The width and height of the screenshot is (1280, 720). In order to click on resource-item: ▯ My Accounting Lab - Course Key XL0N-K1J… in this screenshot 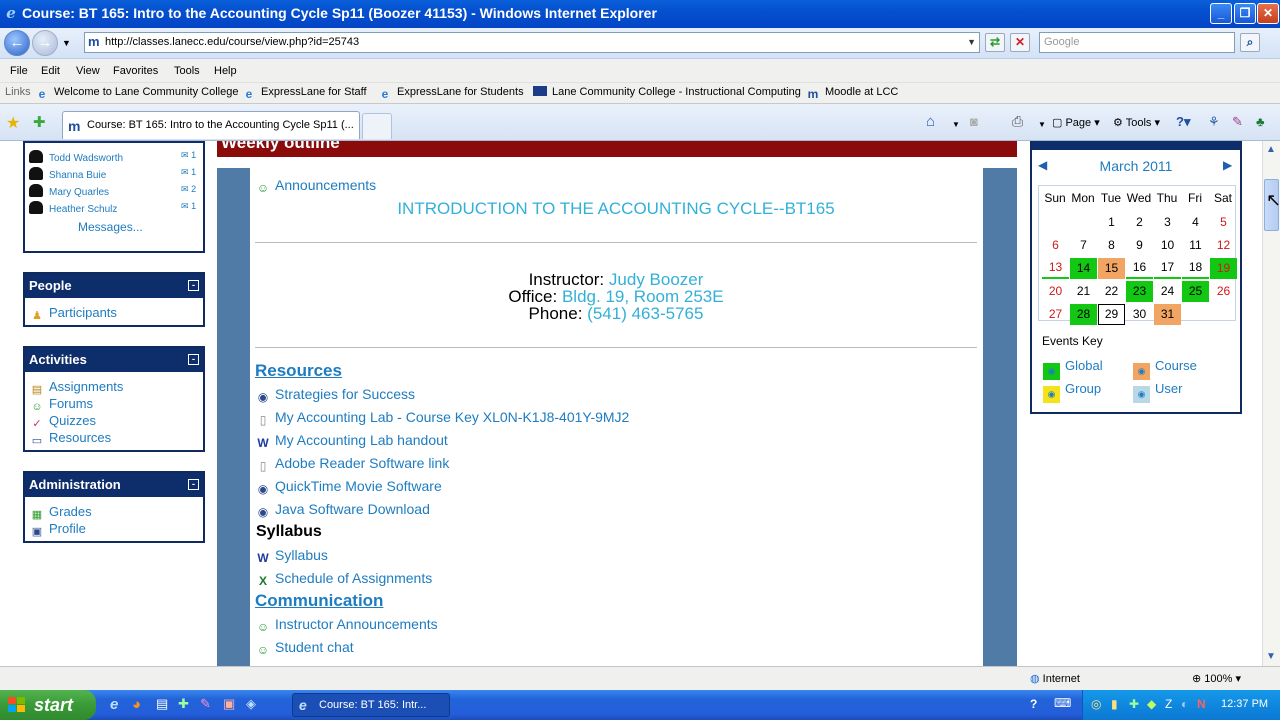, I will do `click(442, 418)`.